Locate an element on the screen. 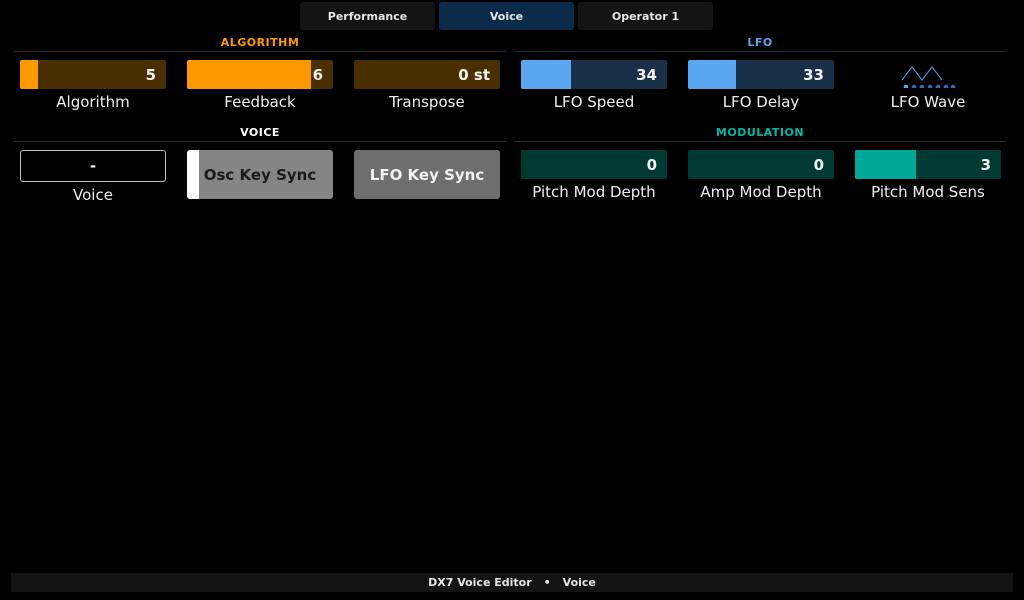 The height and width of the screenshot is (600, 1024). amp-mod-depth-control: 0 Amp Mod Depth is located at coordinates (761, 175).